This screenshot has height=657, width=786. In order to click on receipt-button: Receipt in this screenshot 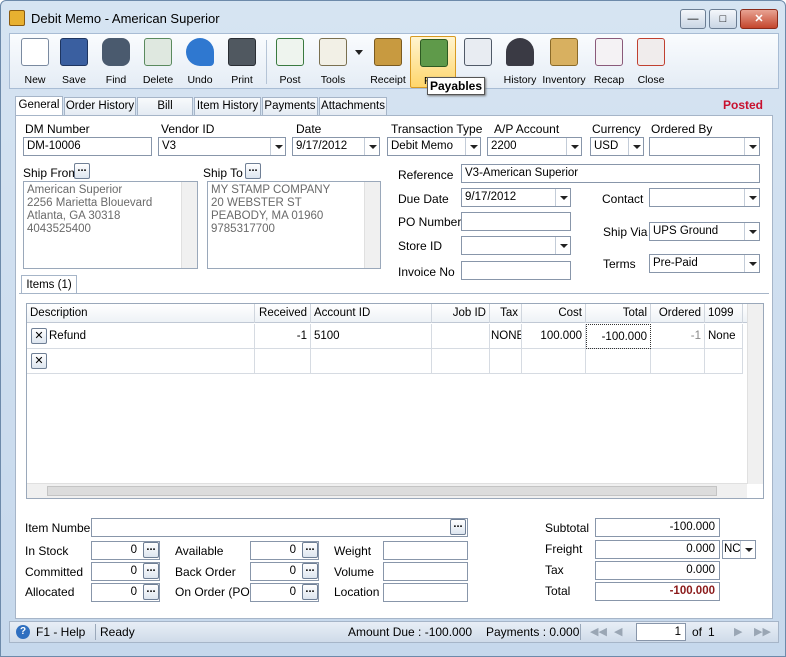, I will do `click(388, 62)`.